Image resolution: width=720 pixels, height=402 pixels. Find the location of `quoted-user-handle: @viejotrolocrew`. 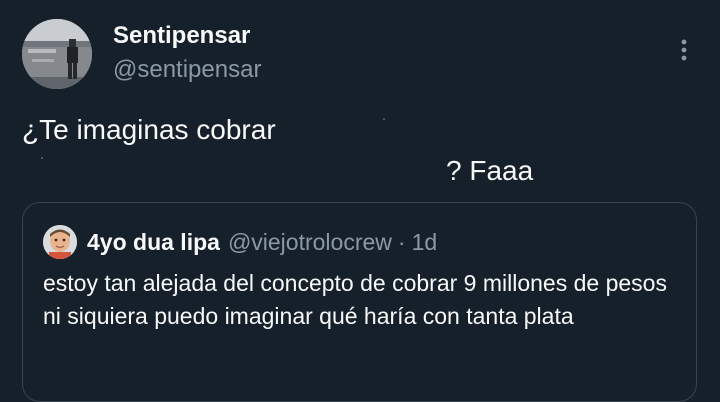

quoted-user-handle: @viejotrolocrew is located at coordinates (310, 242).